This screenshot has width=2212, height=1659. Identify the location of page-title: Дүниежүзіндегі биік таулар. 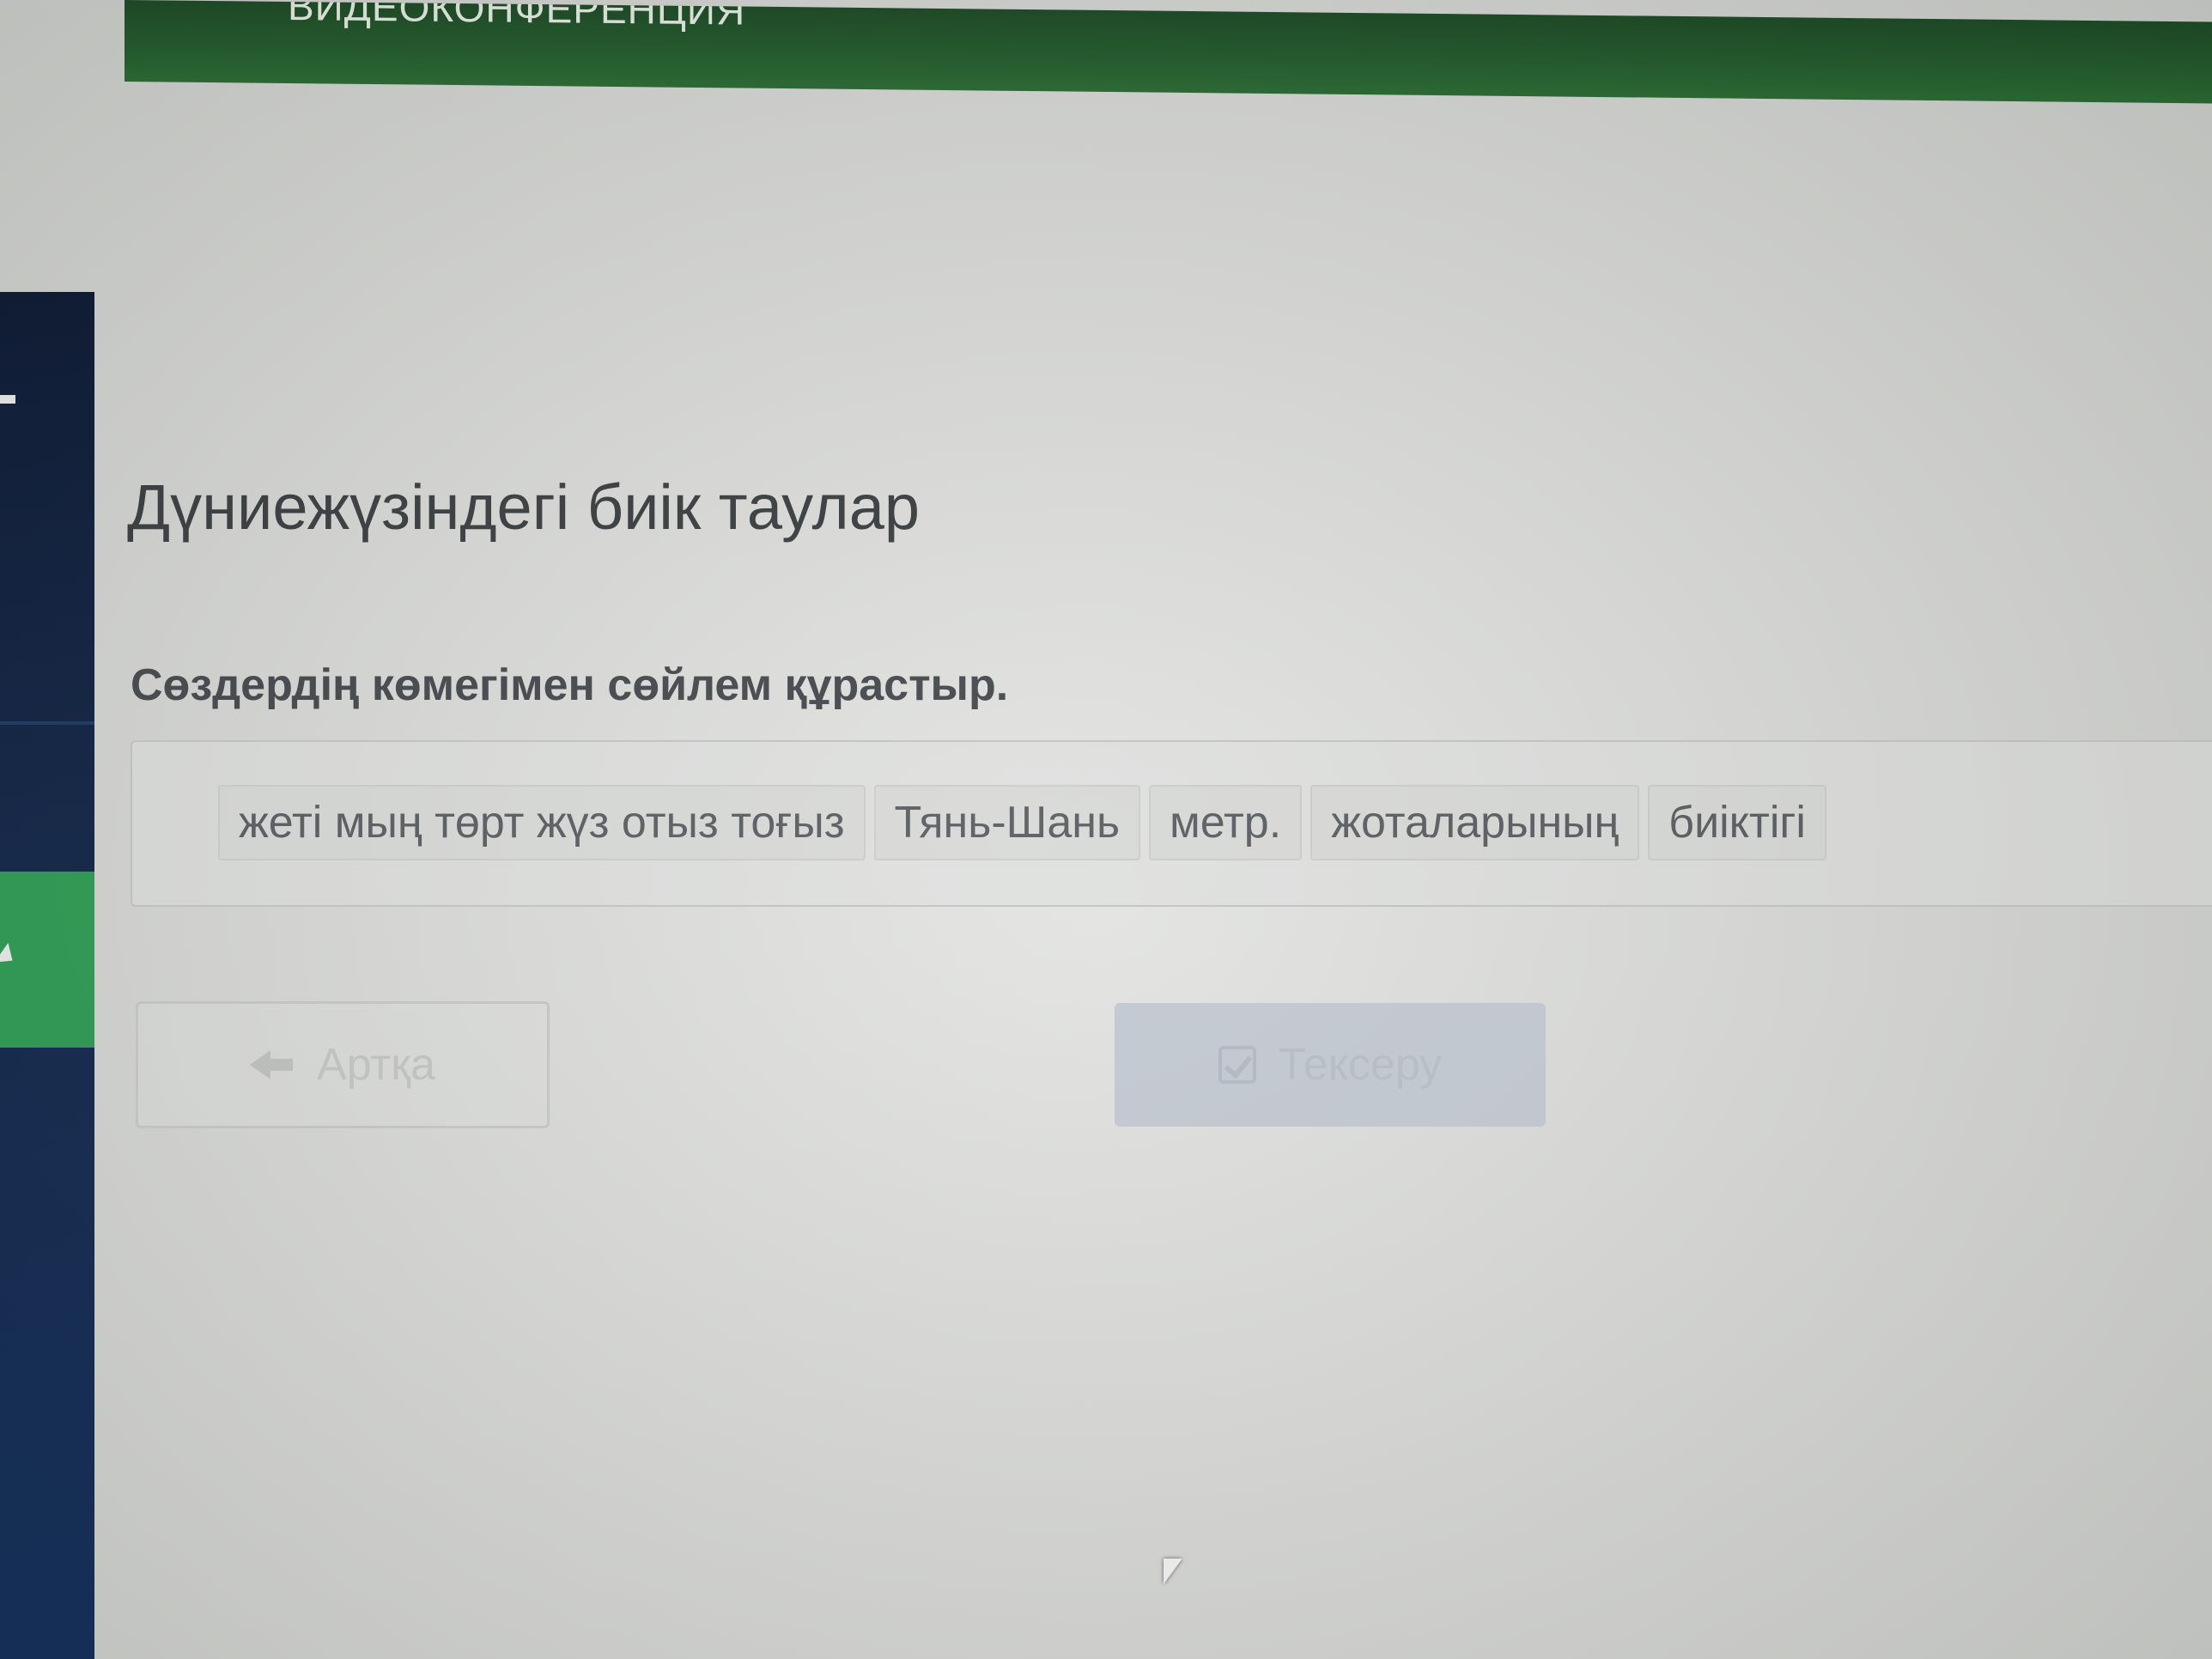
(524, 507).